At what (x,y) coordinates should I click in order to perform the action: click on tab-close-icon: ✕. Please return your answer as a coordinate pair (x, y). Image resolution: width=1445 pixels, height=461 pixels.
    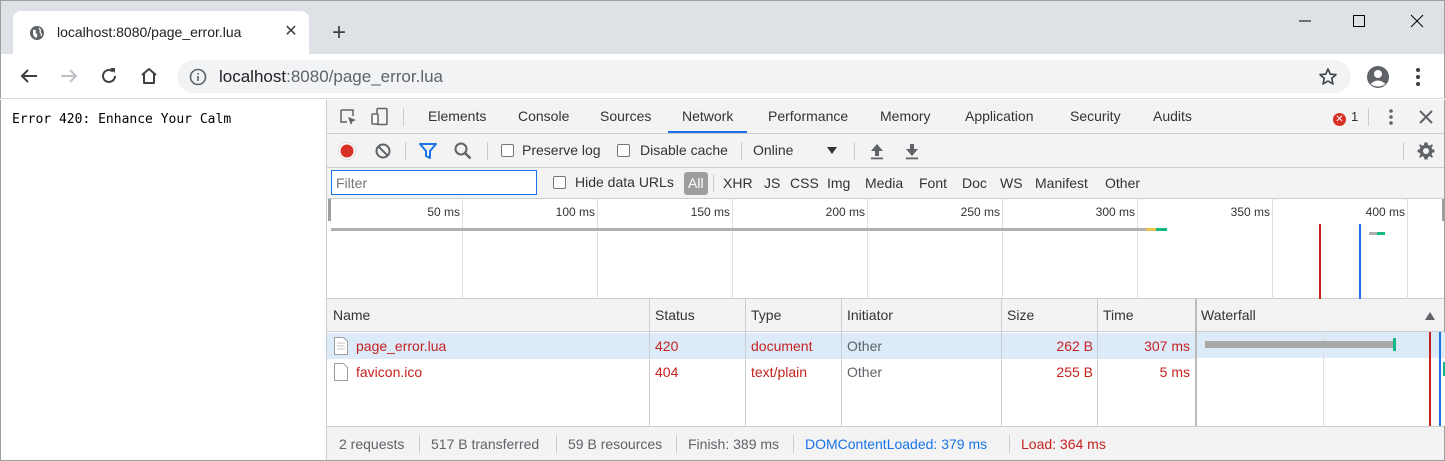
    Looking at the image, I should click on (291, 32).